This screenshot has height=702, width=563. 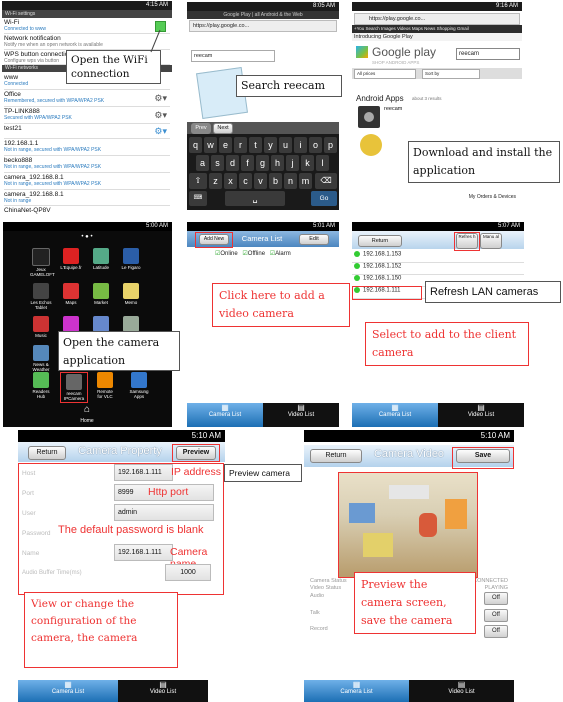 I want to click on key-a: a, so click(x=202, y=163).